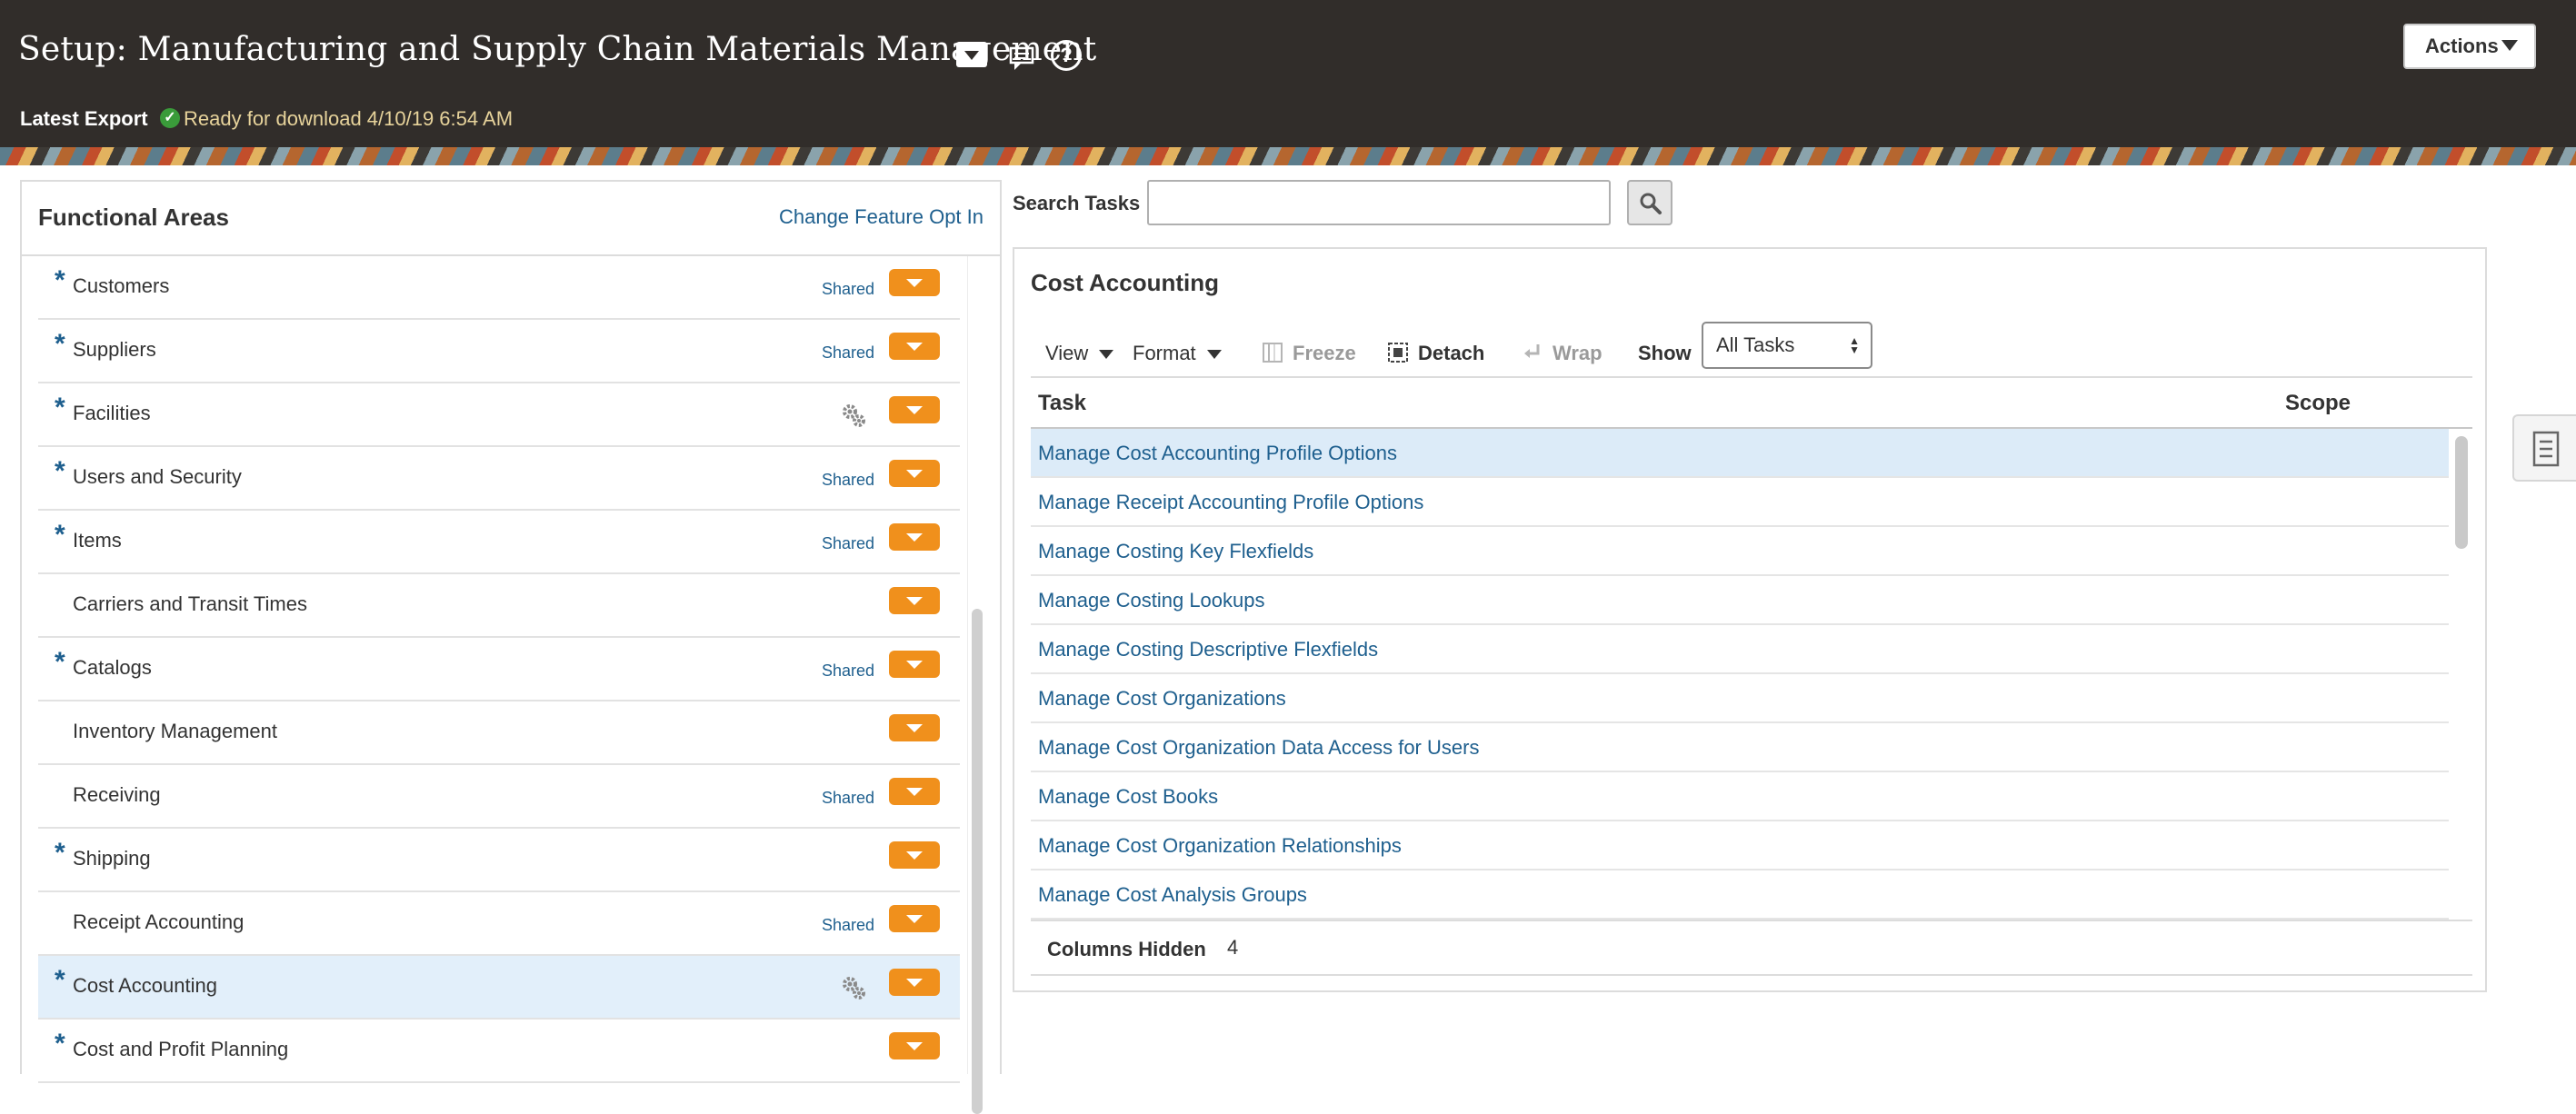 The image size is (2576, 1114). What do you see at coordinates (499, 415) in the screenshot?
I see `functional-area-row: * Facilities` at bounding box center [499, 415].